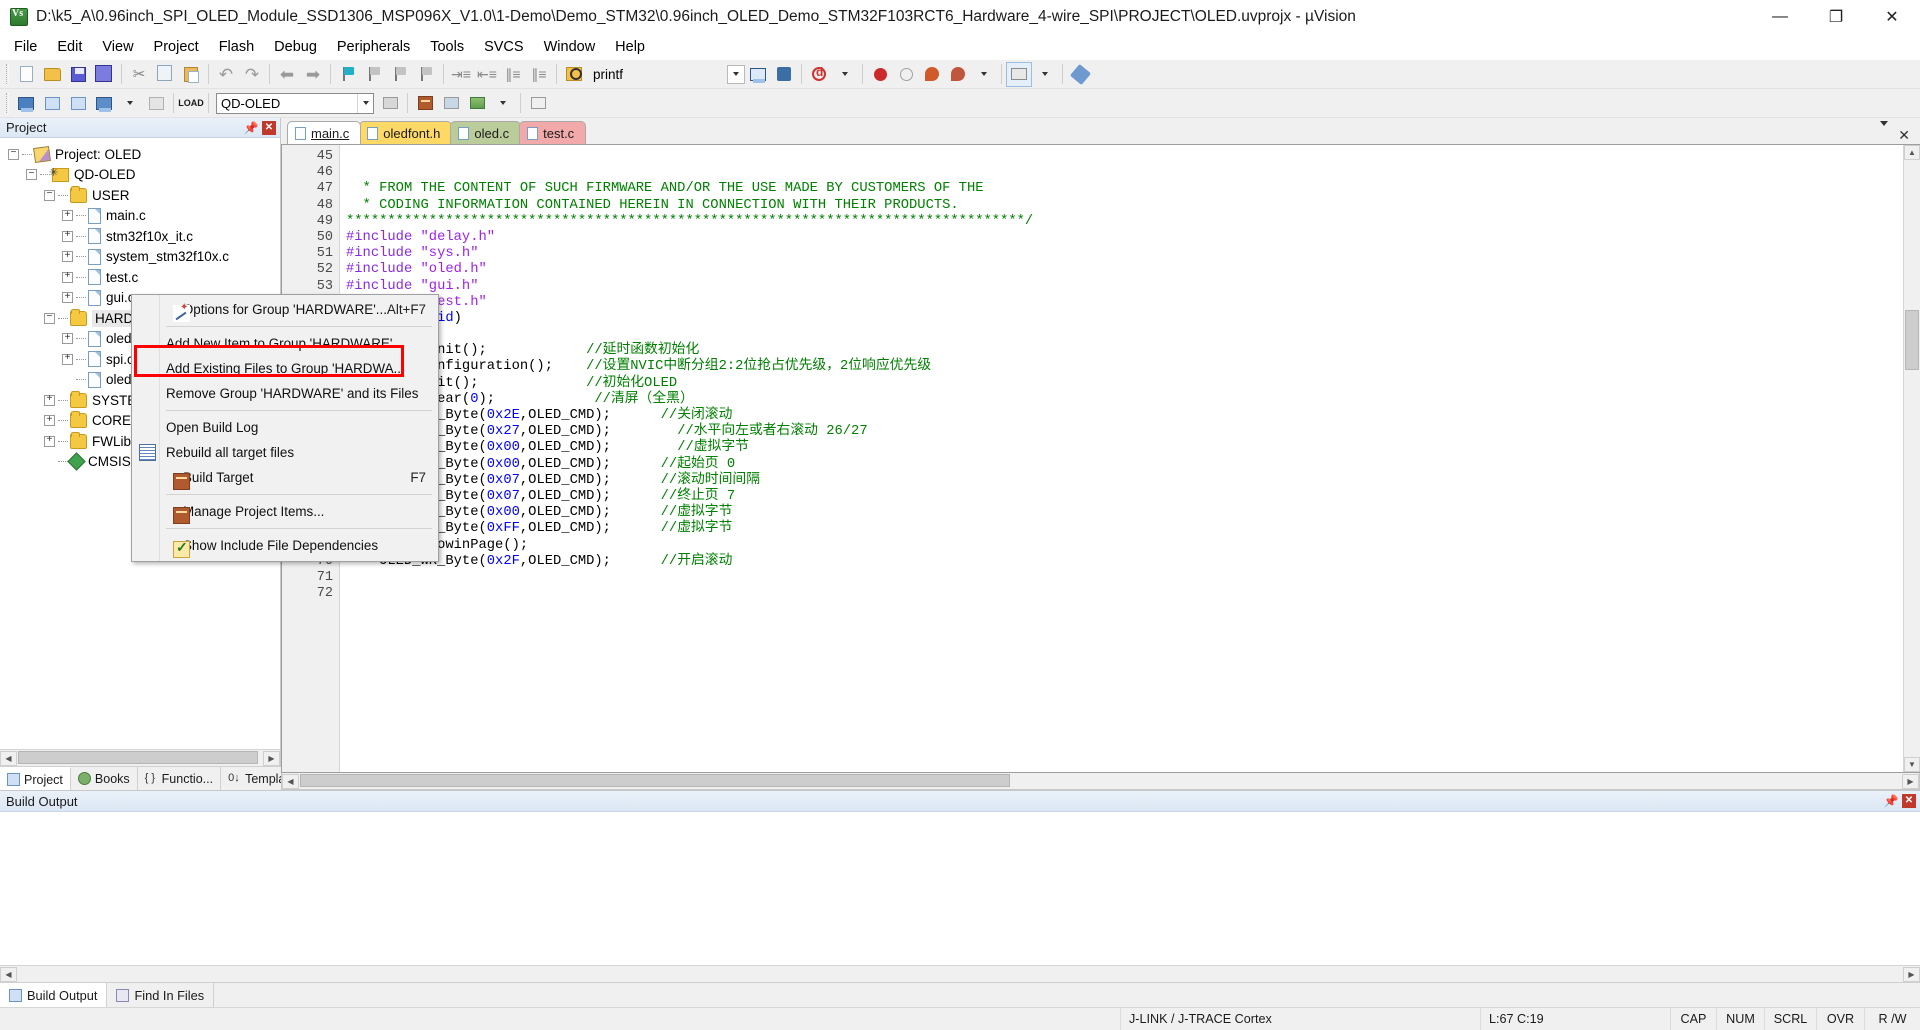  Describe the element at coordinates (25, 47) in the screenshot. I see `menu-file: File` at that location.